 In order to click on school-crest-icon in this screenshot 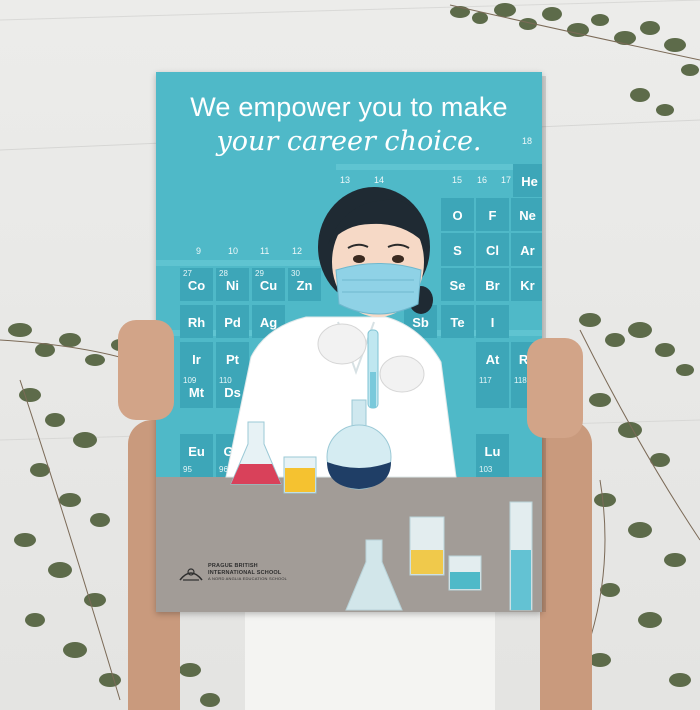, I will do `click(191, 574)`.